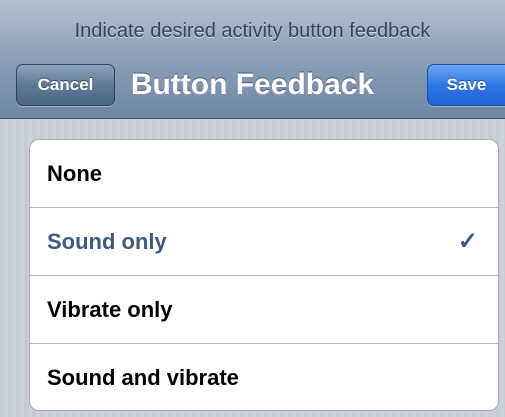 The width and height of the screenshot is (505, 417). I want to click on option-label: Sound and vibrate, so click(143, 377).